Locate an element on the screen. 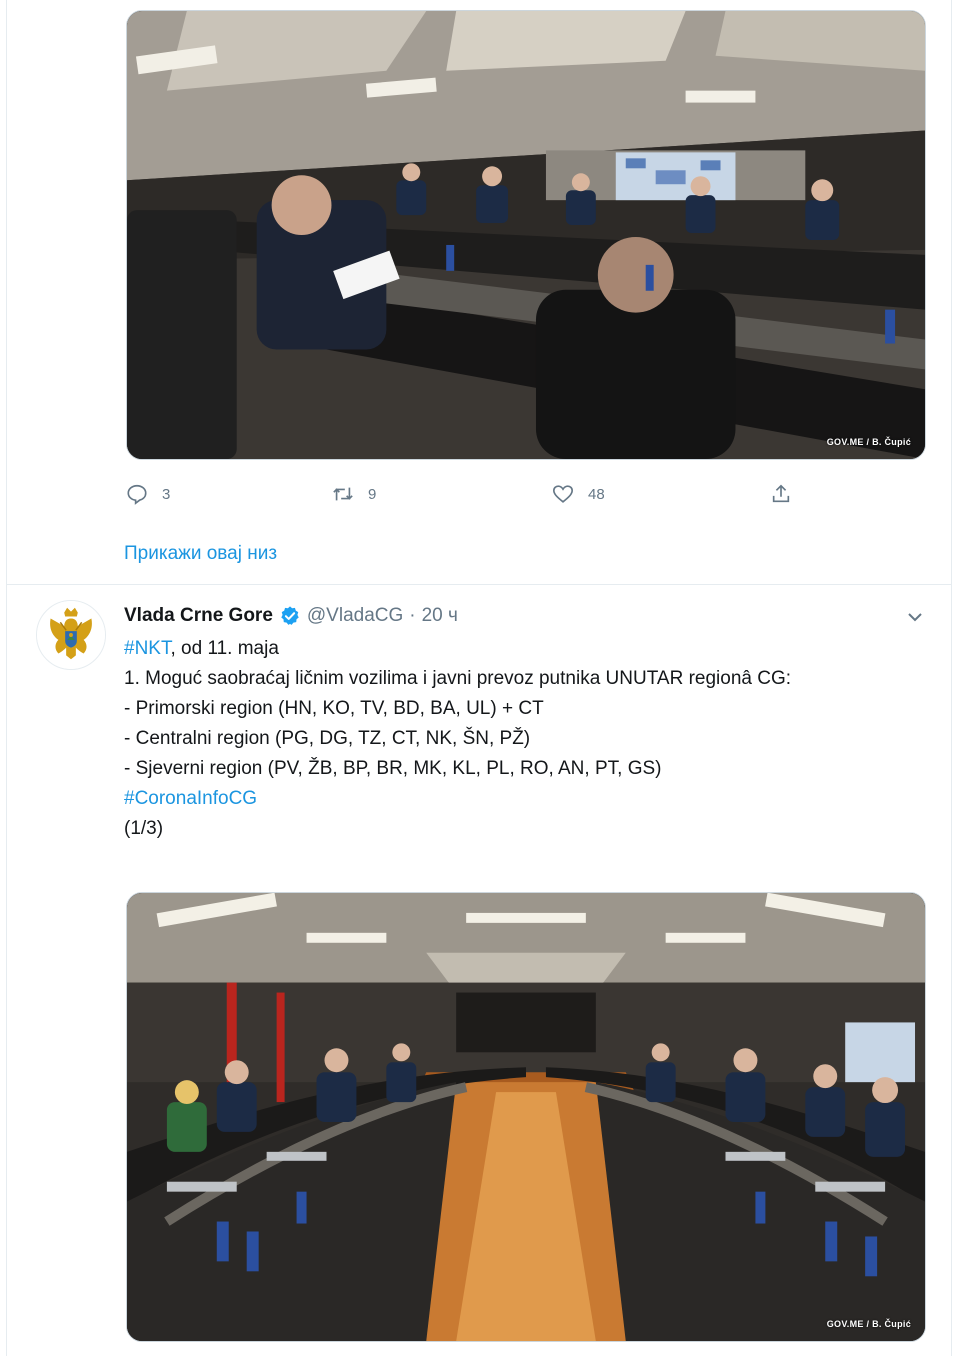  retweet-count: 9 is located at coordinates (372, 494).